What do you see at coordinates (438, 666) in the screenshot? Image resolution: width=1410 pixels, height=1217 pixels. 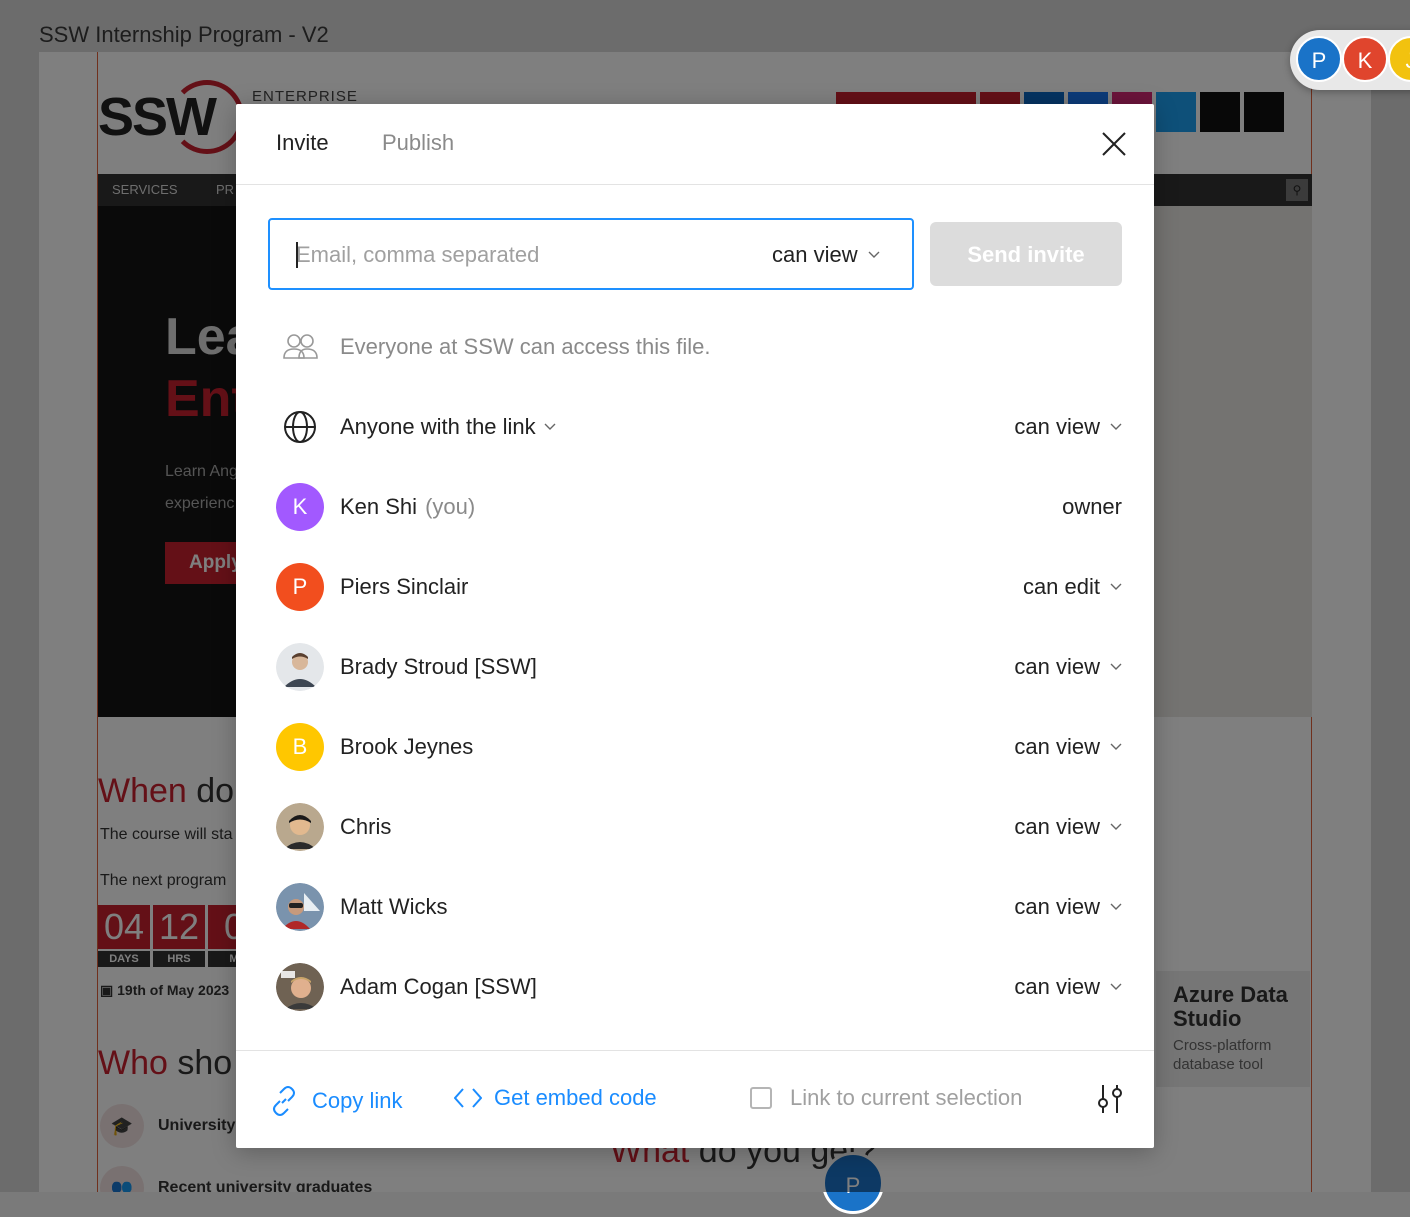 I see `member-name: Brady Stroud [SSW]` at bounding box center [438, 666].